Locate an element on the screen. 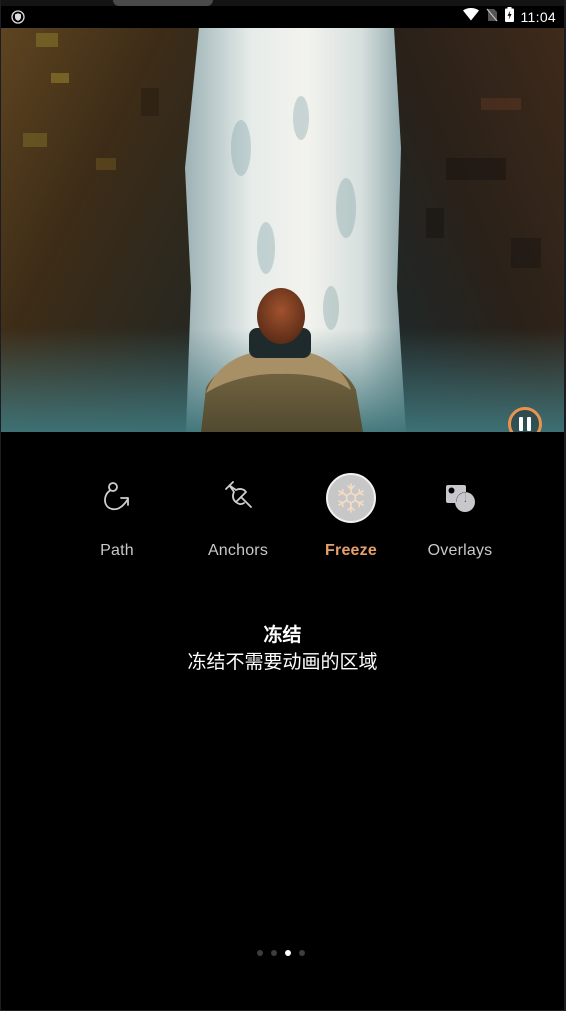  page-indicator is located at coordinates (281, 953).